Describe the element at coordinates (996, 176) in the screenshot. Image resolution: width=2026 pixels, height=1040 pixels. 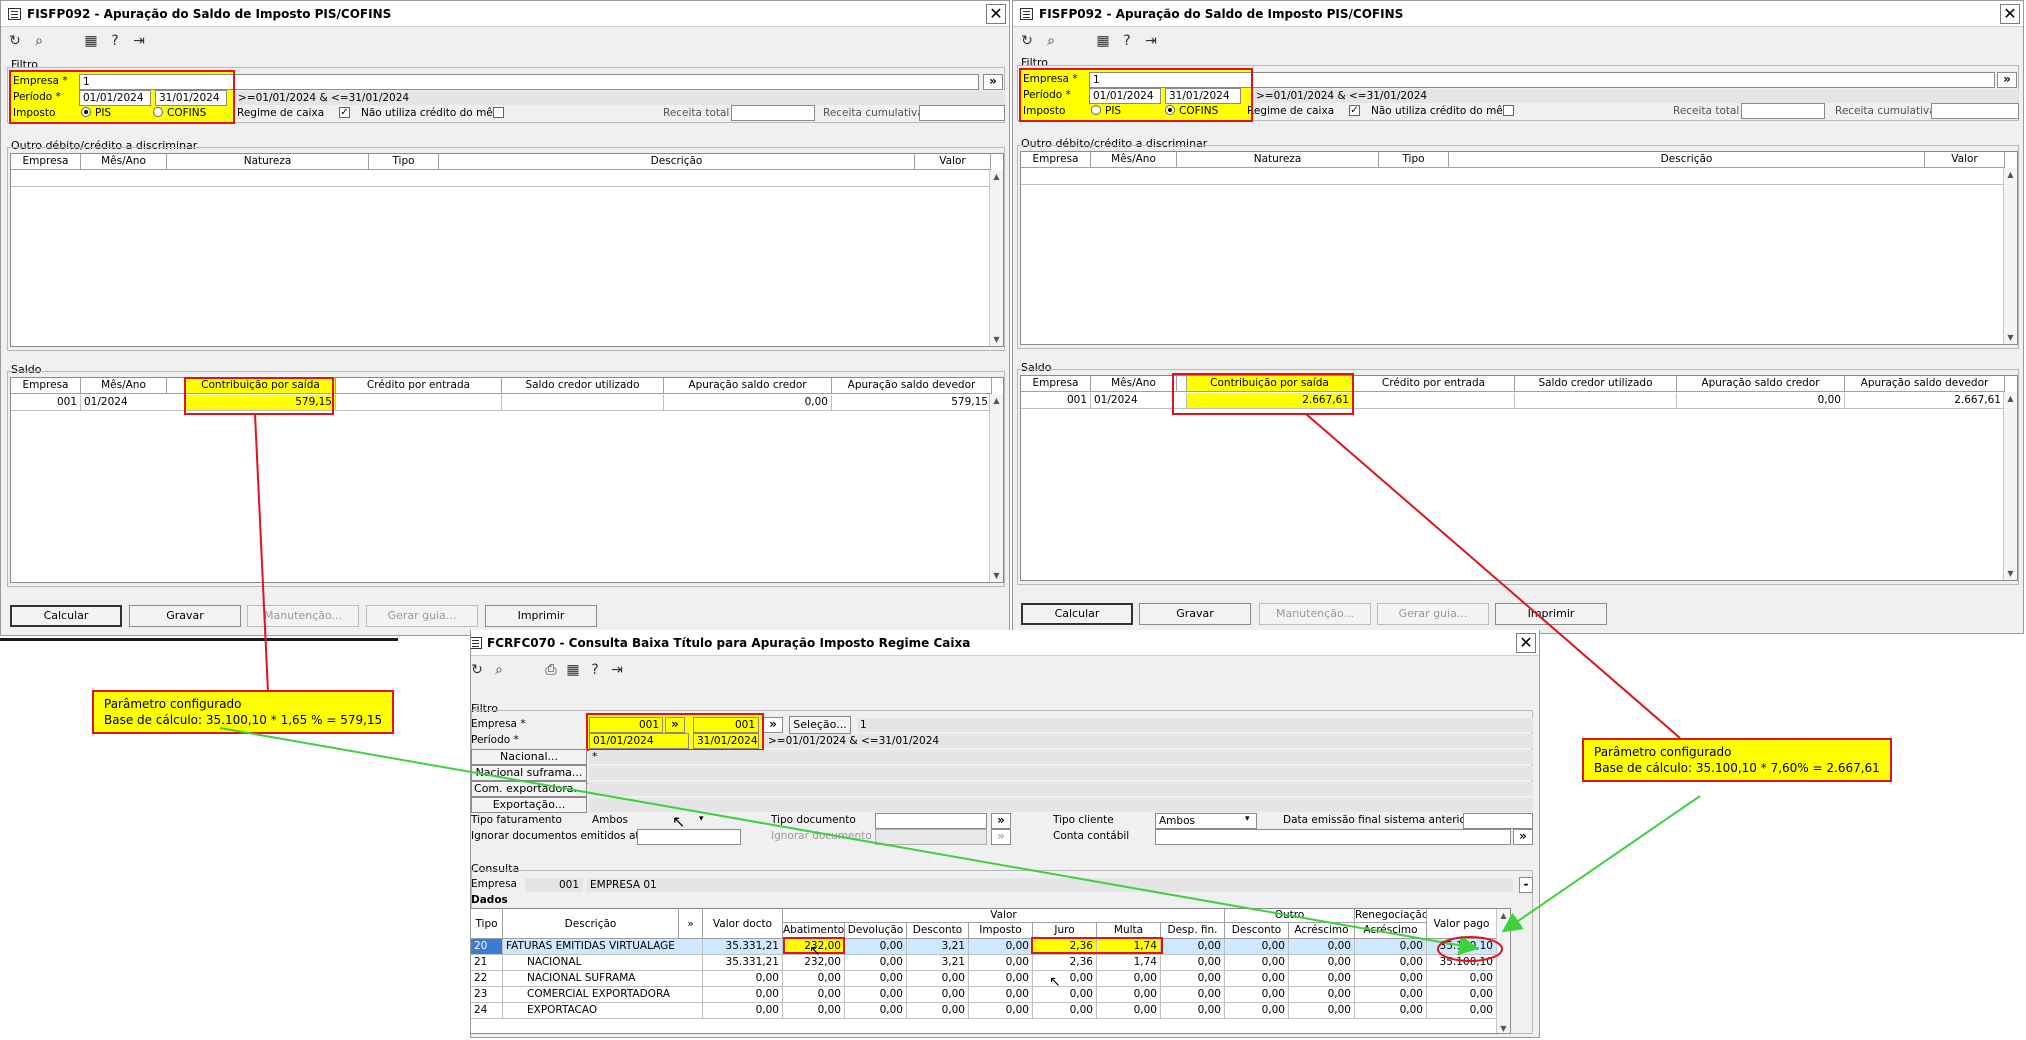
I see `scroll-up-icon: ▲` at that location.